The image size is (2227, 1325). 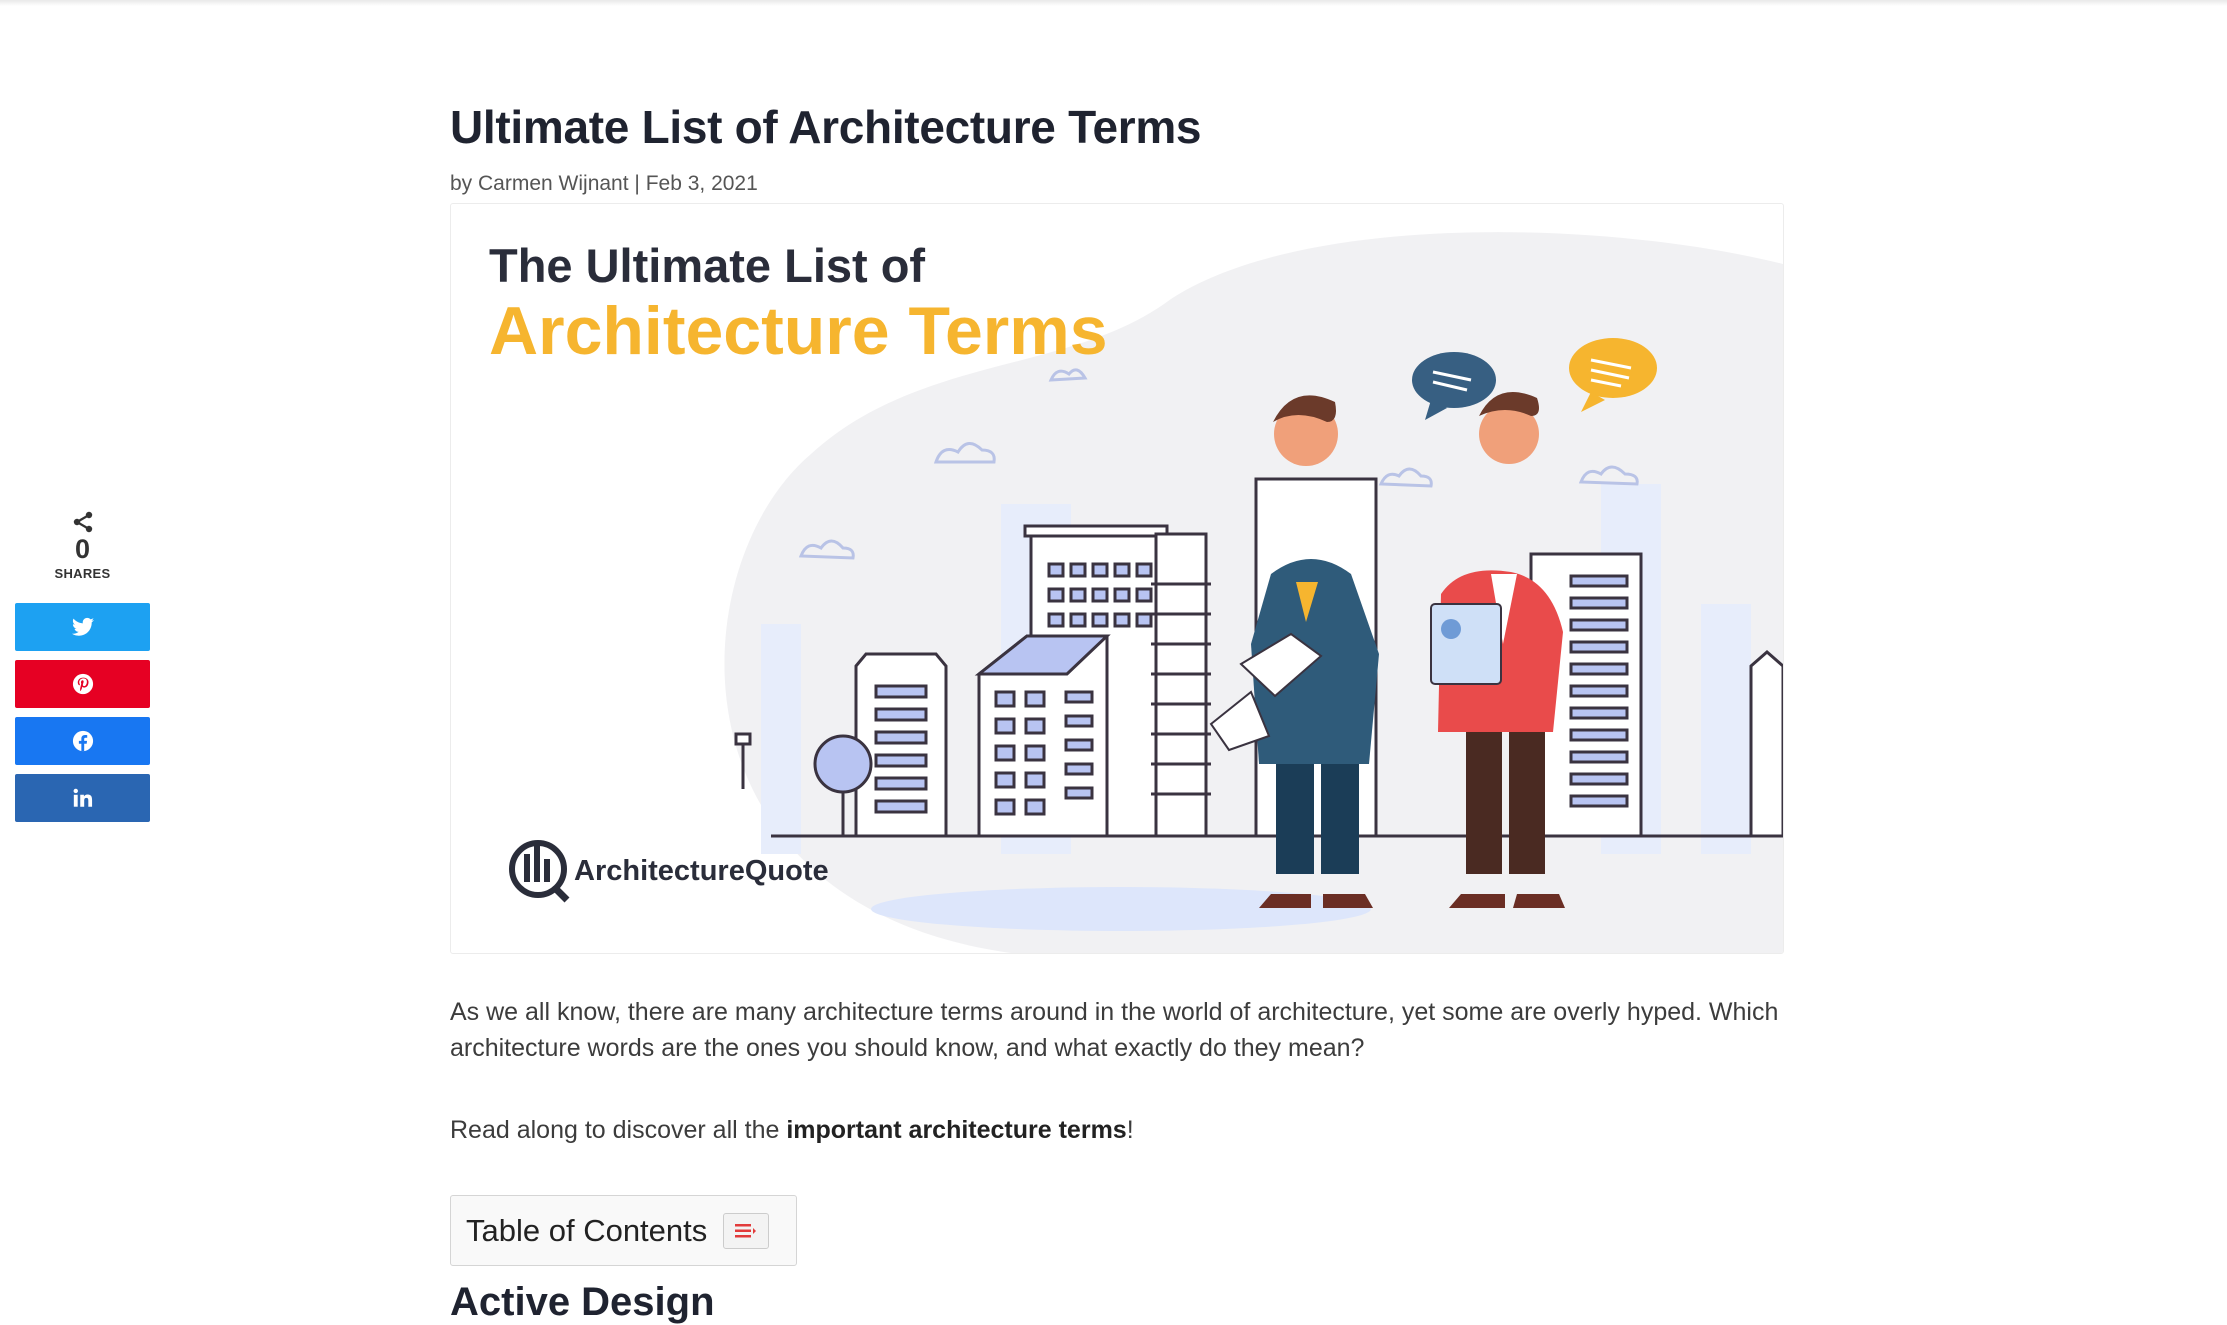 What do you see at coordinates (582, 1302) in the screenshot?
I see `section-heading: Active Design` at bounding box center [582, 1302].